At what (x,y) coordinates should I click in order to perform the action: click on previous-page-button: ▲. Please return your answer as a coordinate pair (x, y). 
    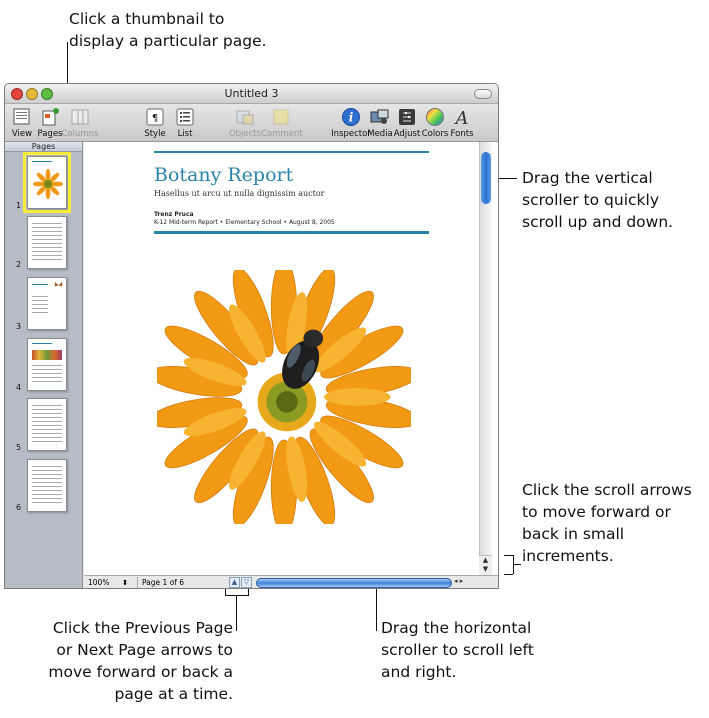
    Looking at the image, I should click on (234, 582).